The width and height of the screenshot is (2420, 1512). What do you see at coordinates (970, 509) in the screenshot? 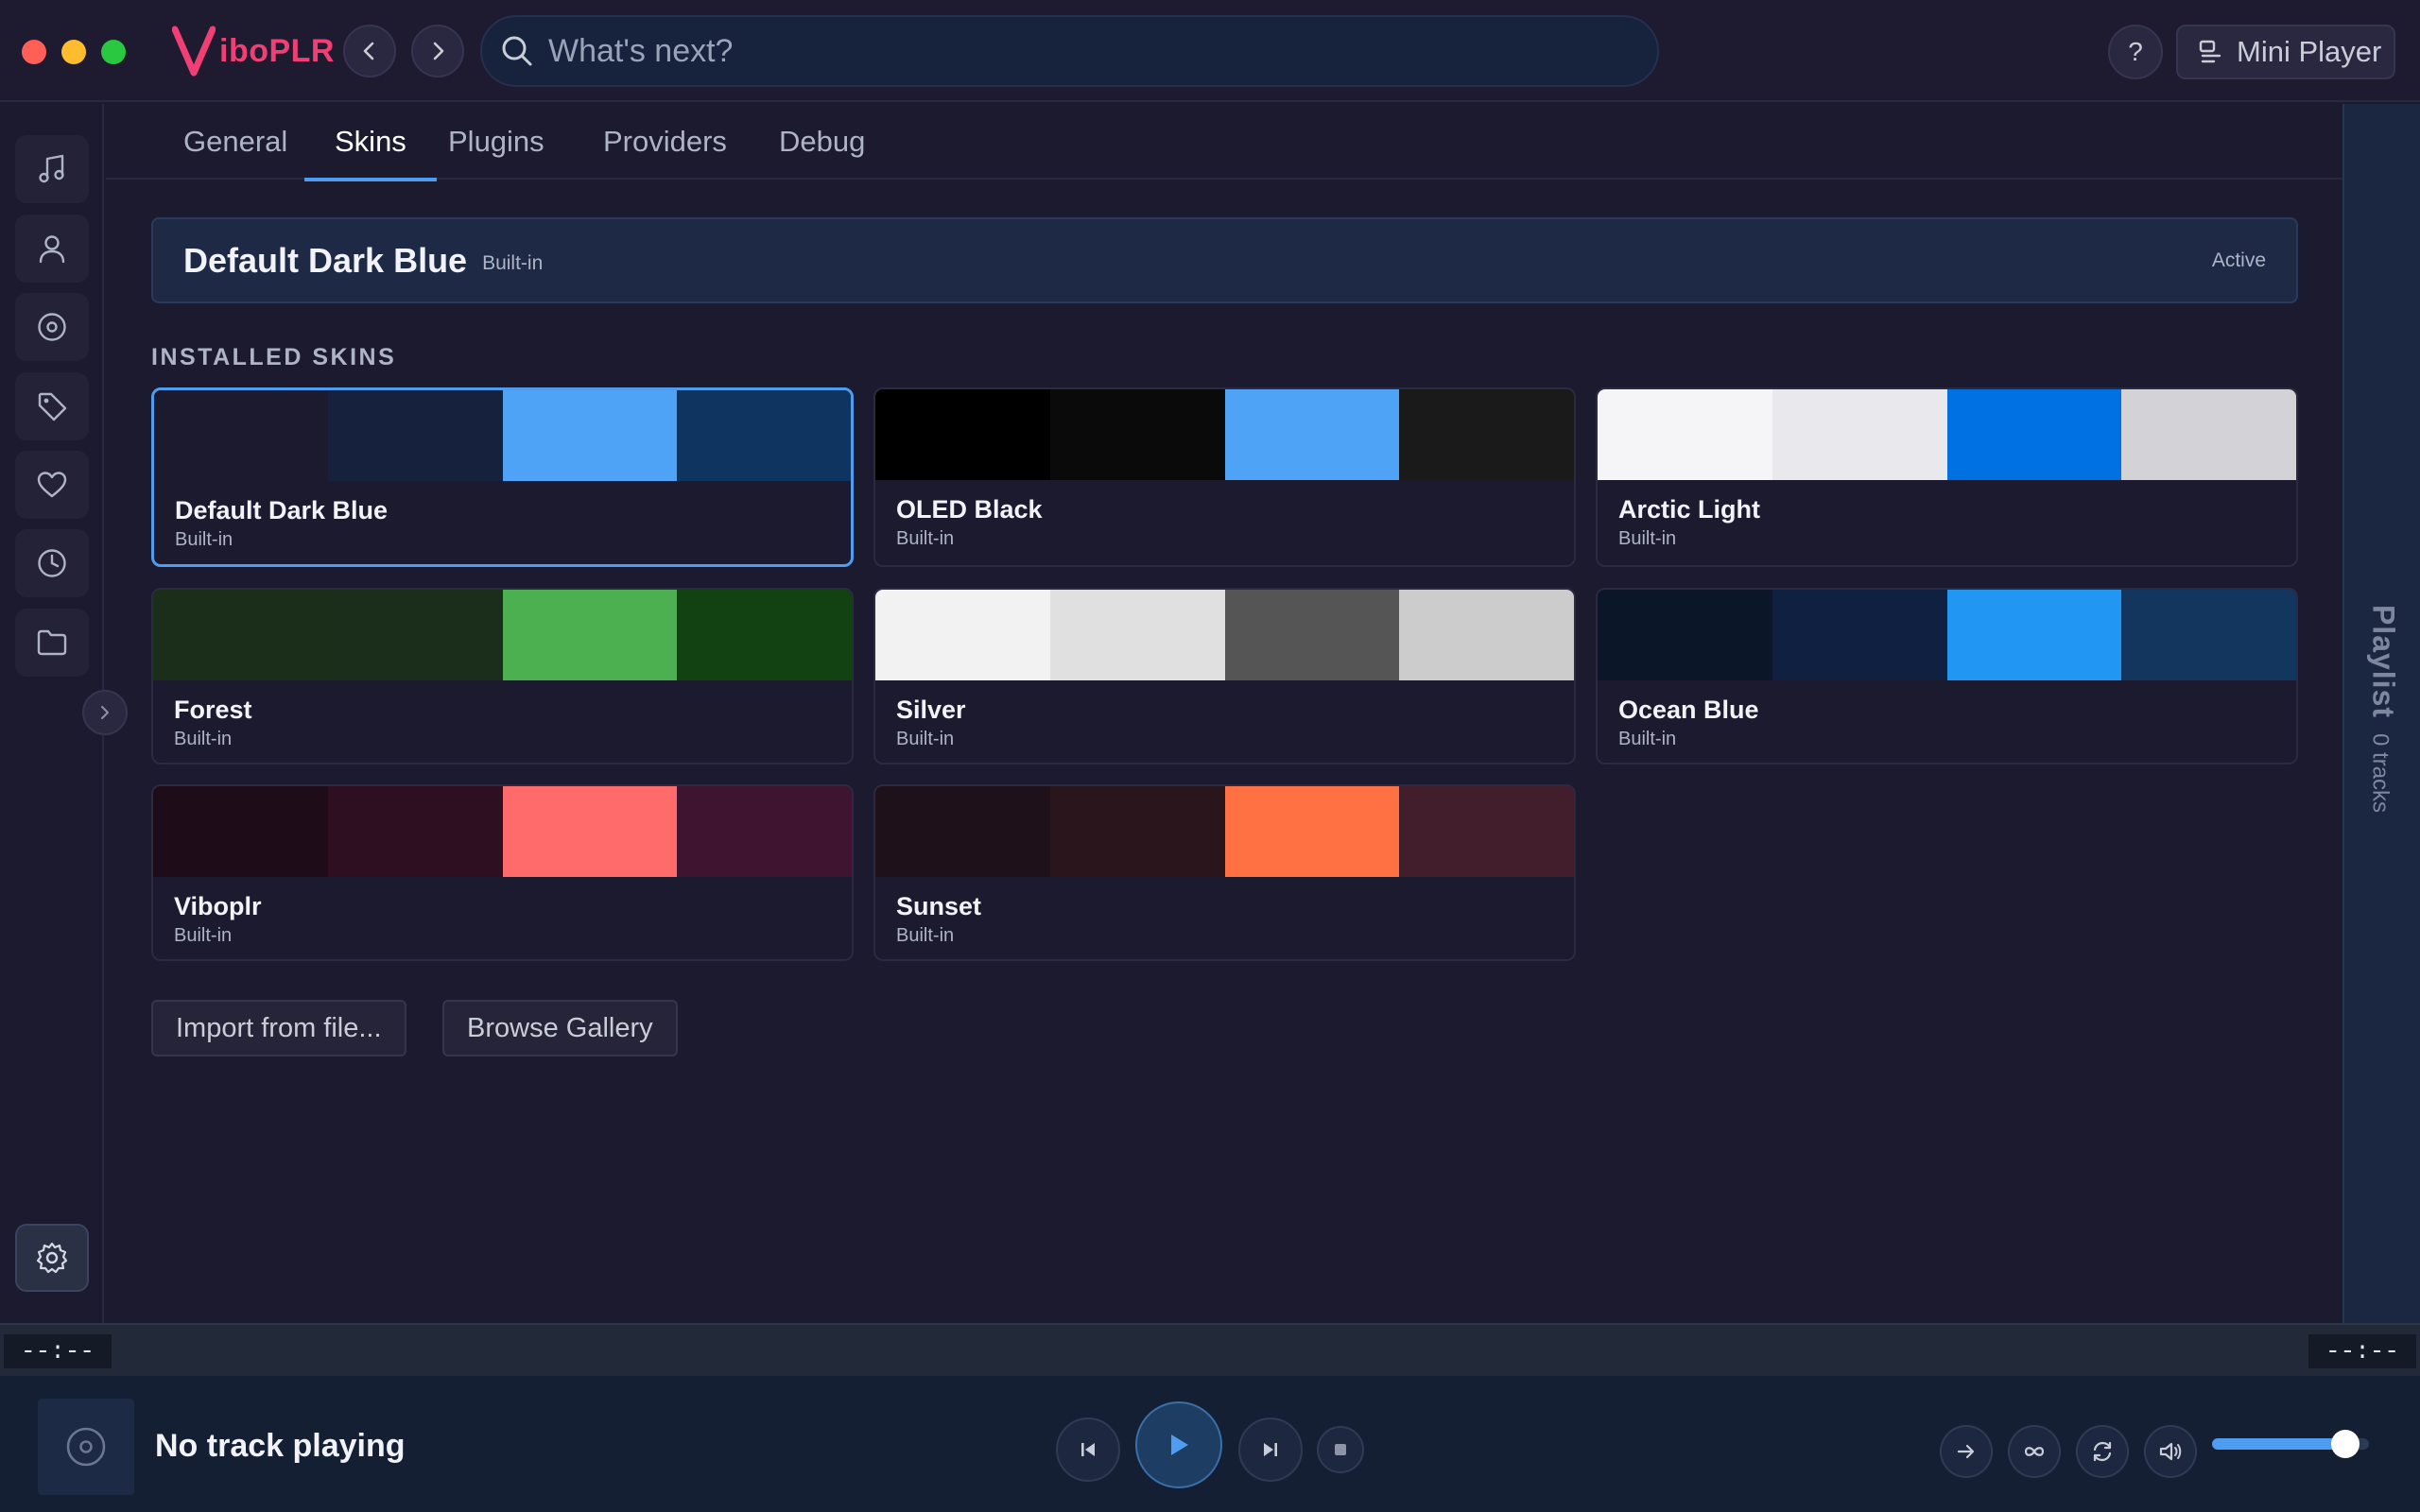
I see `skin-name: OLED Black` at bounding box center [970, 509].